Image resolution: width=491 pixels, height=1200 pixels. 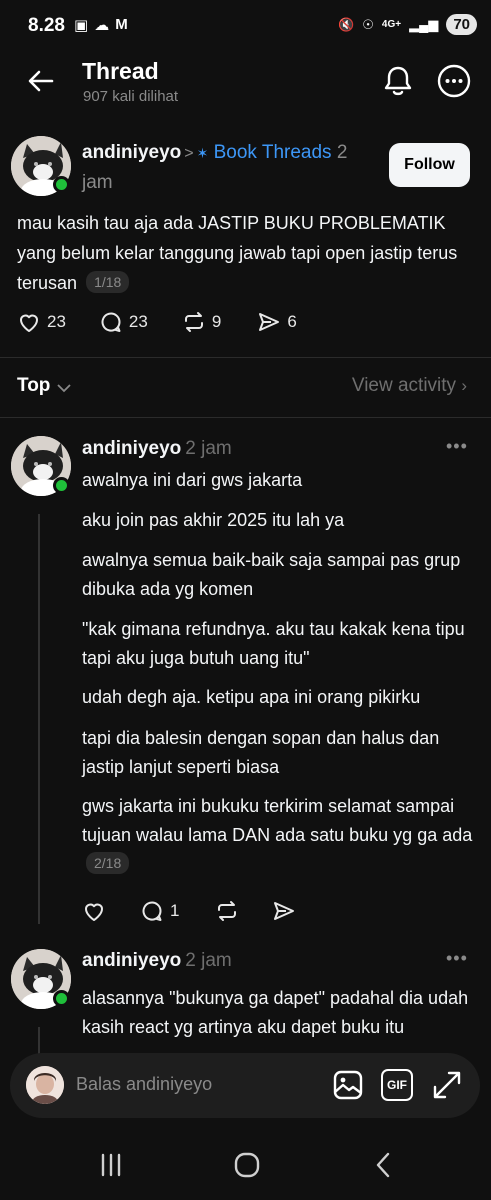 I want to click on thread-line, so click(x=39, y=719).